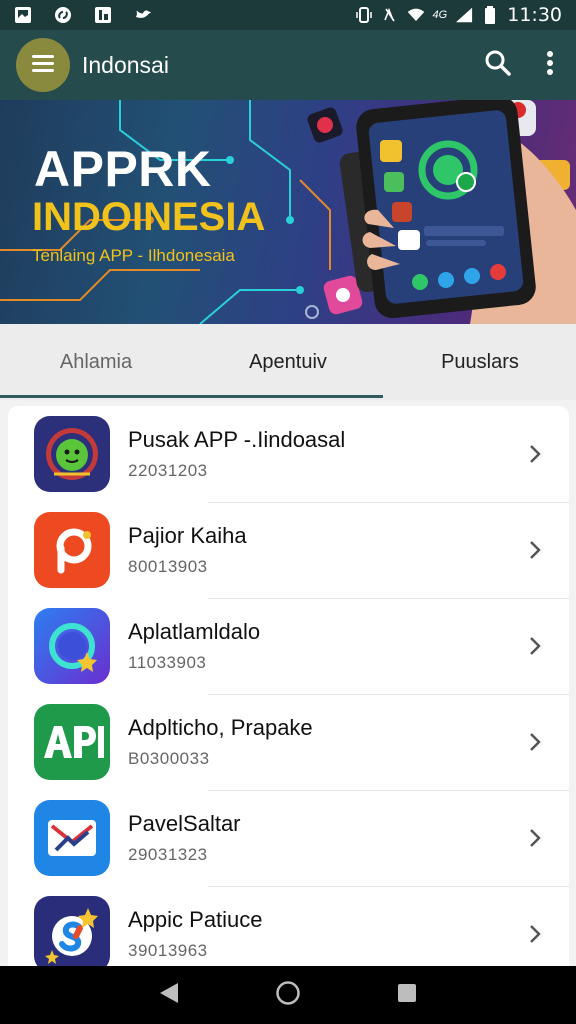 This screenshot has width=576, height=1024. What do you see at coordinates (498, 63) in the screenshot?
I see `search-icon` at bounding box center [498, 63].